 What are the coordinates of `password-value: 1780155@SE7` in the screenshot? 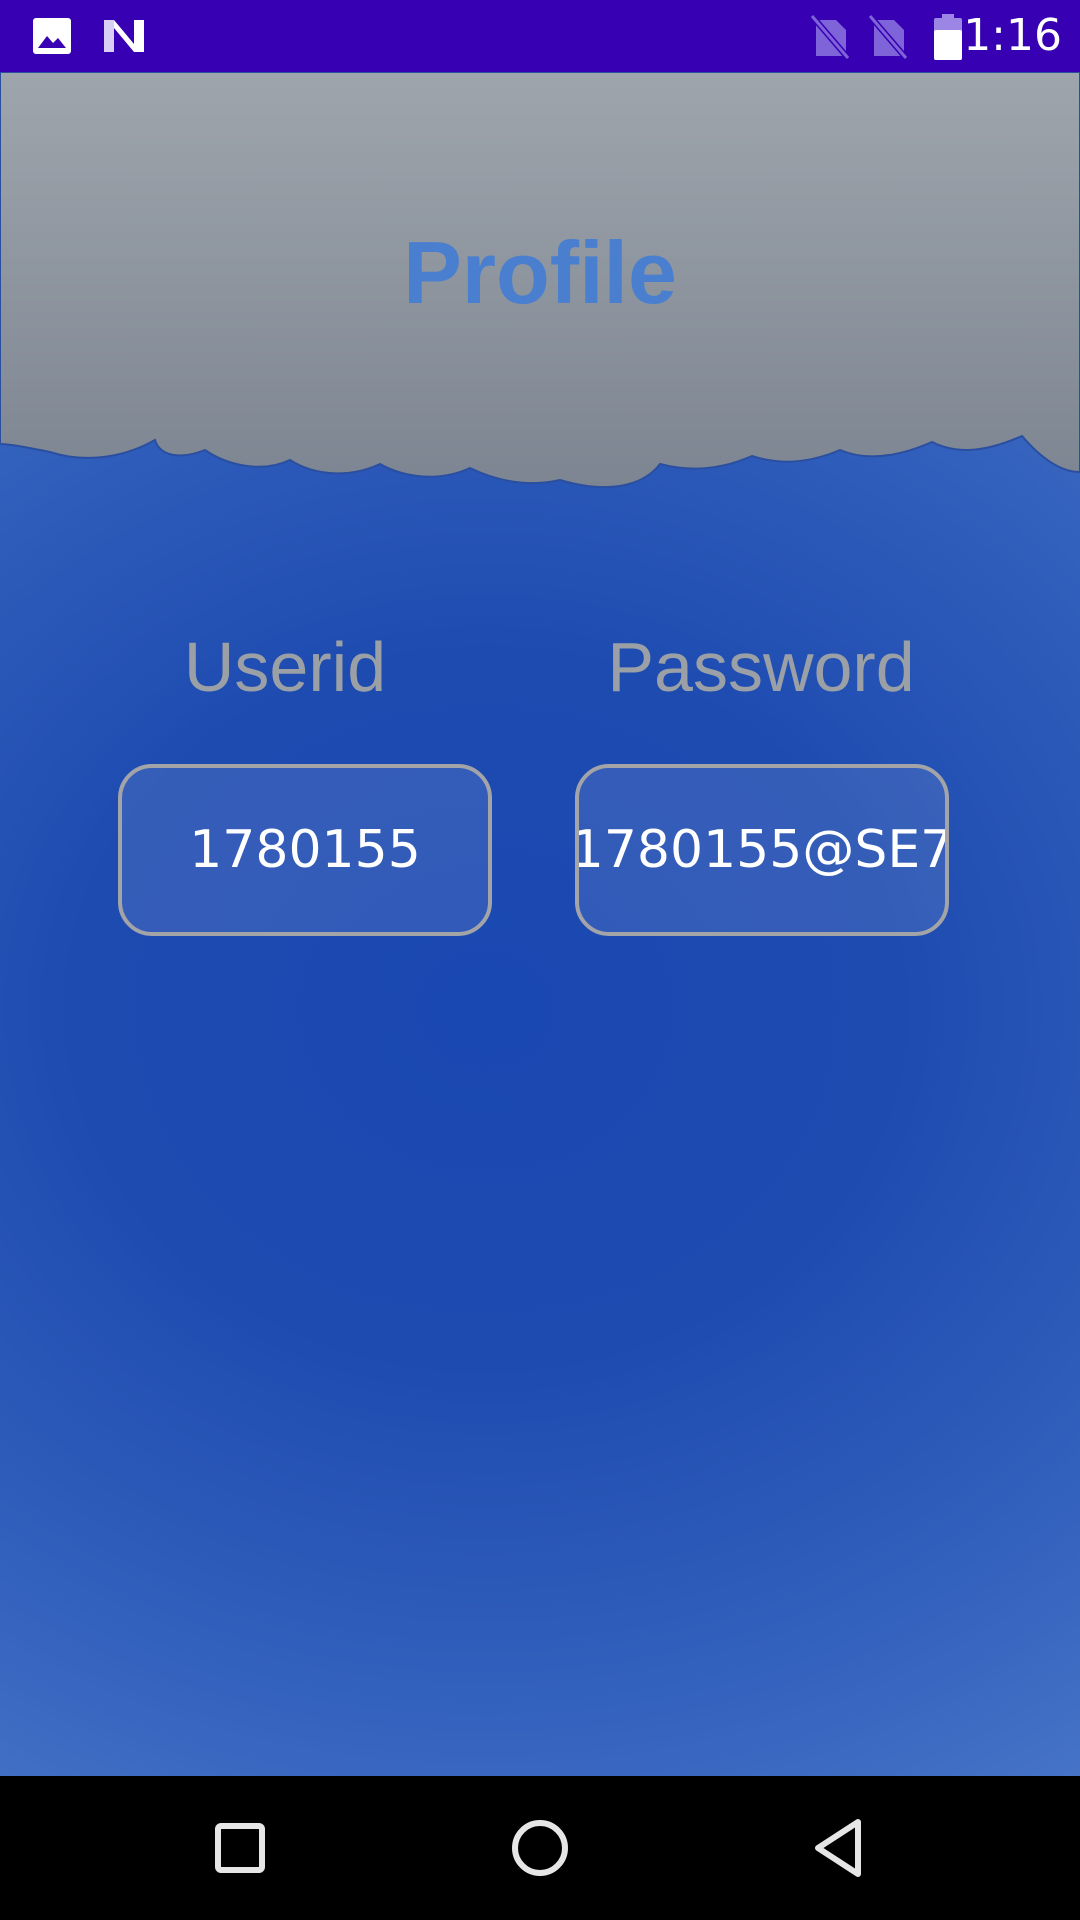 It's located at (762, 850).